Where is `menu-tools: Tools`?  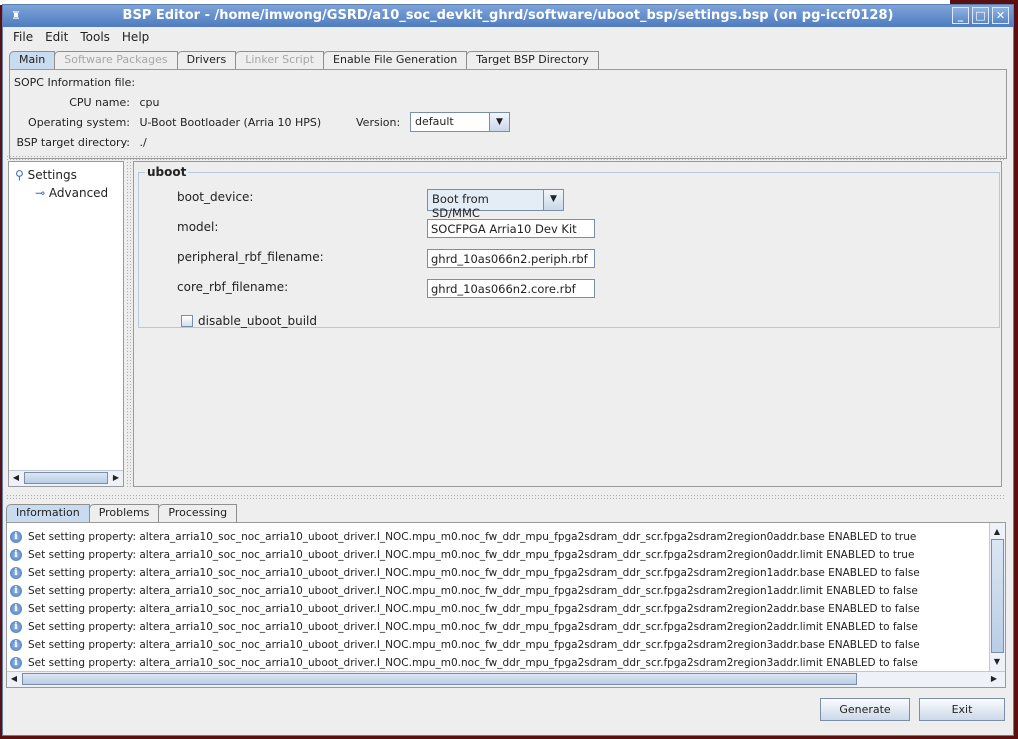
menu-tools: Tools is located at coordinates (95, 37).